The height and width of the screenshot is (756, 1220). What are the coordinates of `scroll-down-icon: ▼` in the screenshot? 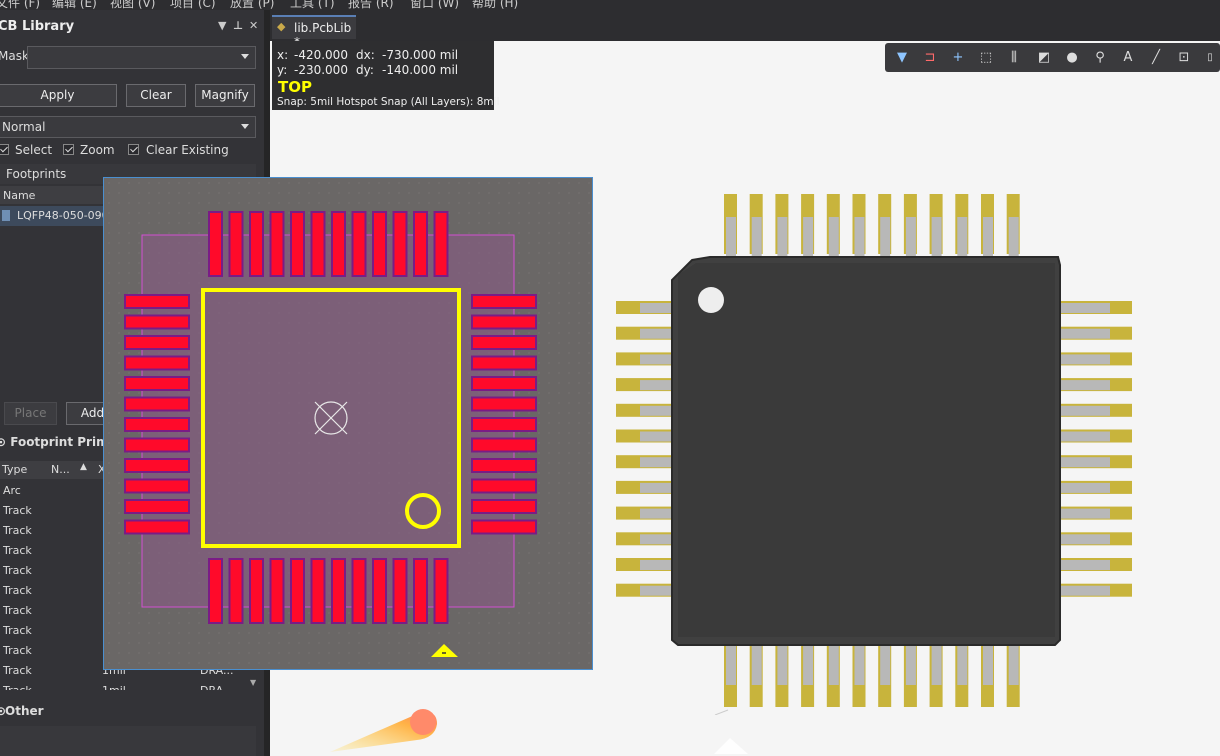 It's located at (253, 682).